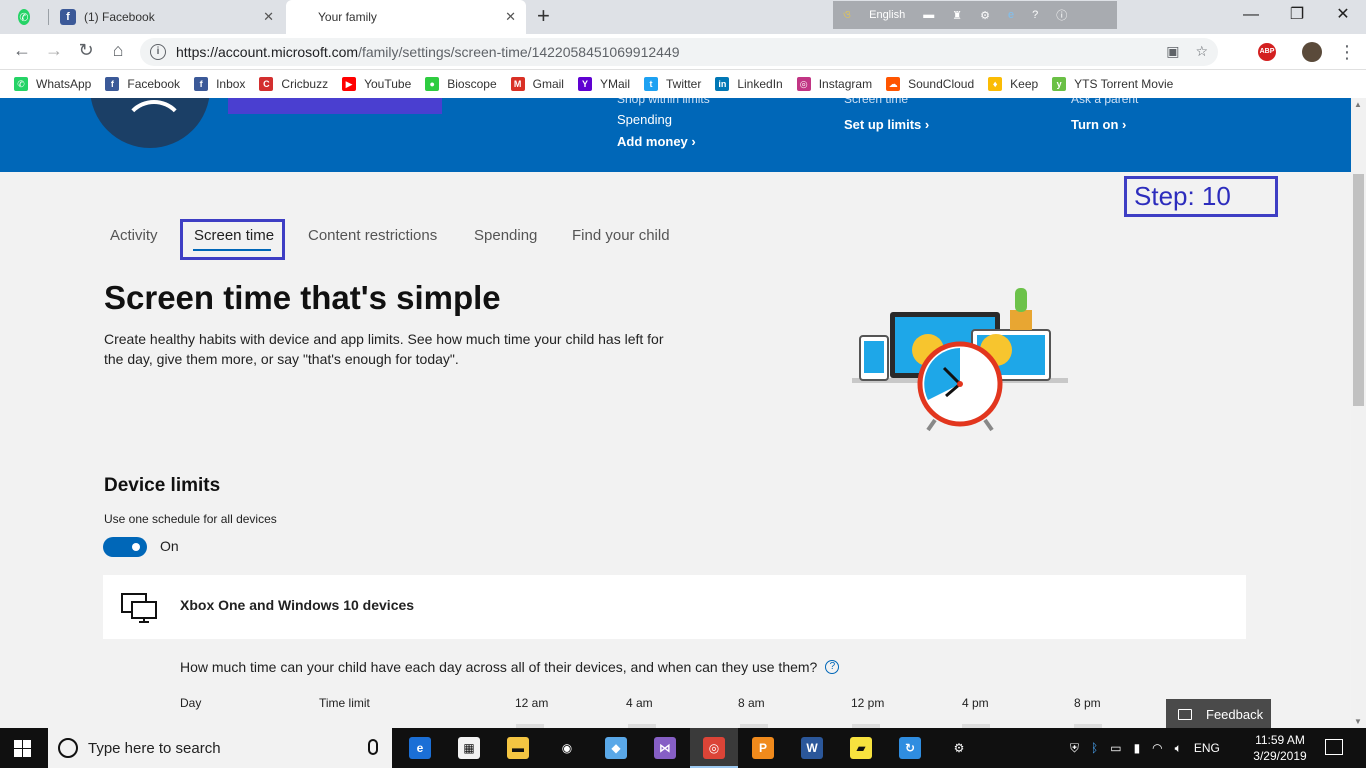  I want to click on taskbar-app: ▰, so click(861, 748).